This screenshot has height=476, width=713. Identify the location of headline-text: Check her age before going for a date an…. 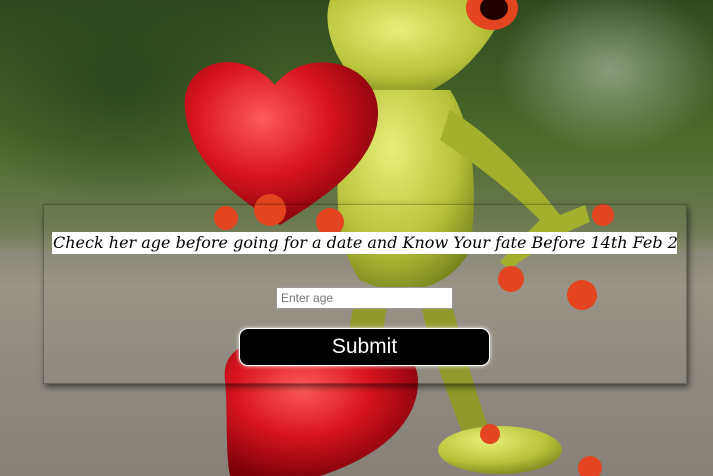
(364, 243).